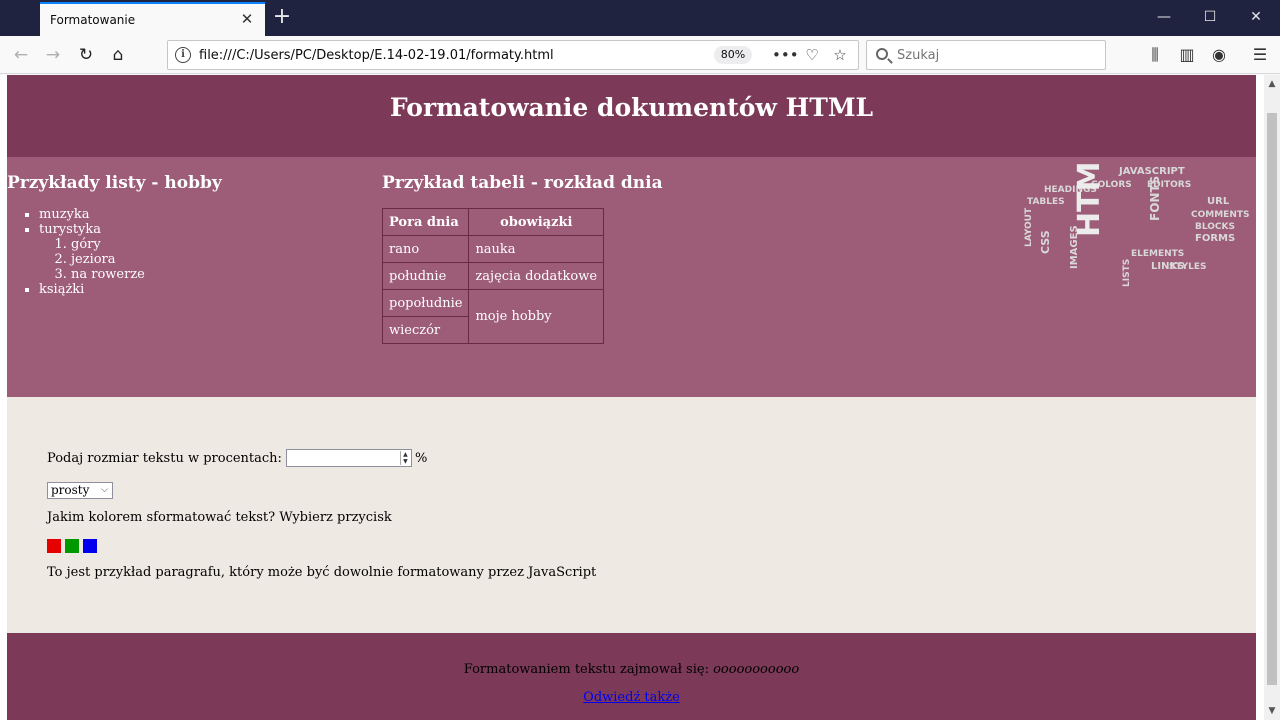 Image resolution: width=1280 pixels, height=720 pixels. I want to click on author-name: ooooooooooo, so click(756, 669).